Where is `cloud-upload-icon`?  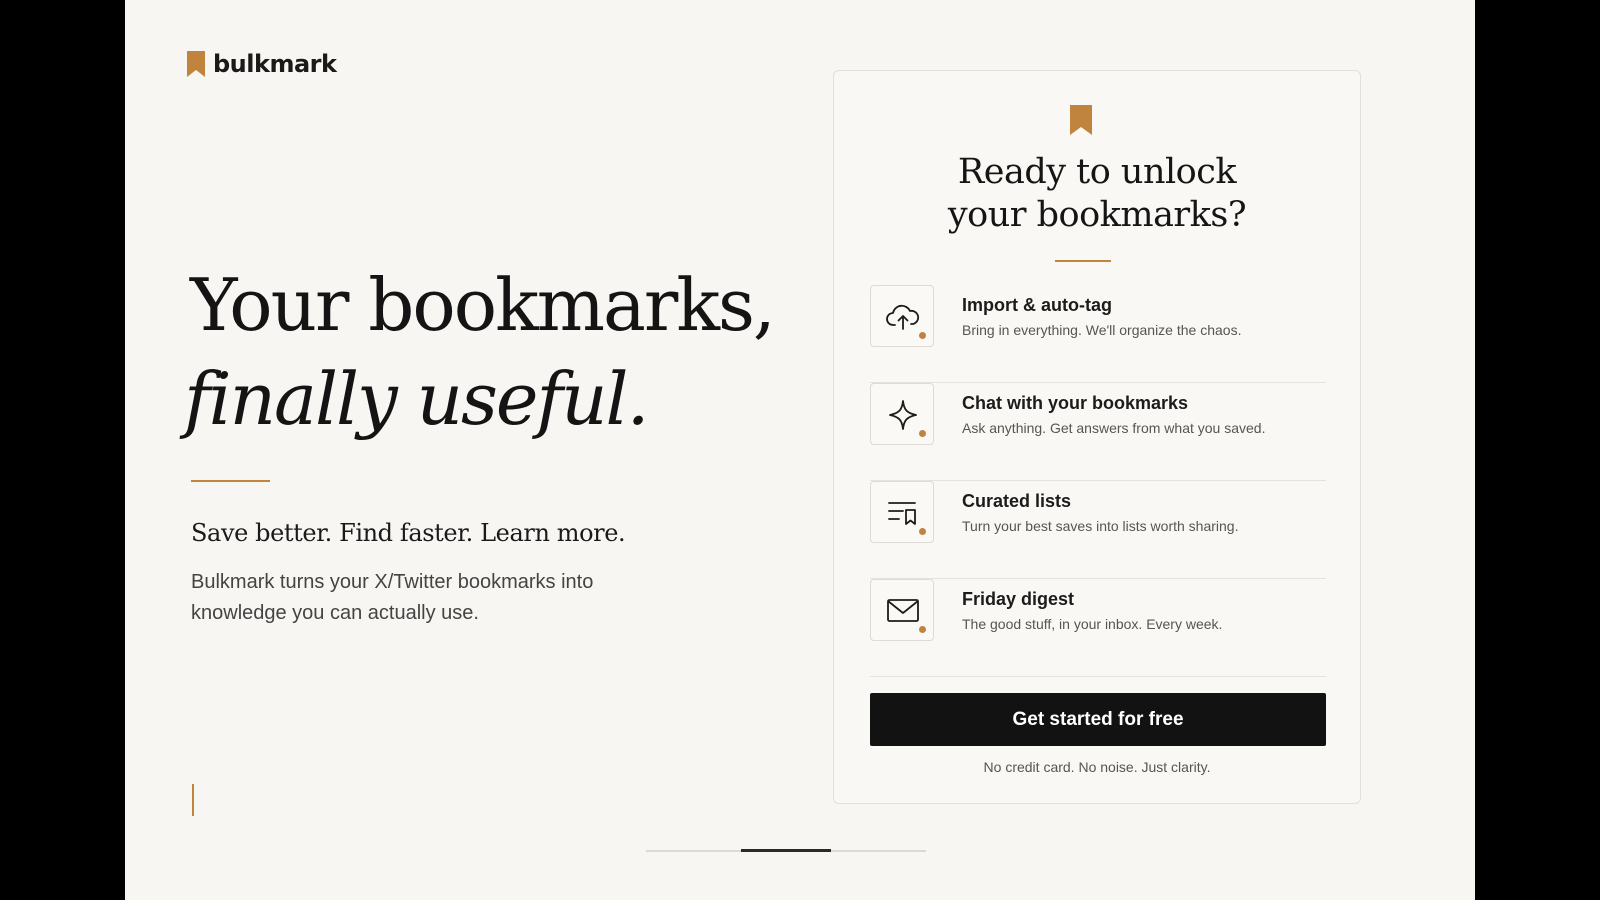 cloud-upload-icon is located at coordinates (903, 317).